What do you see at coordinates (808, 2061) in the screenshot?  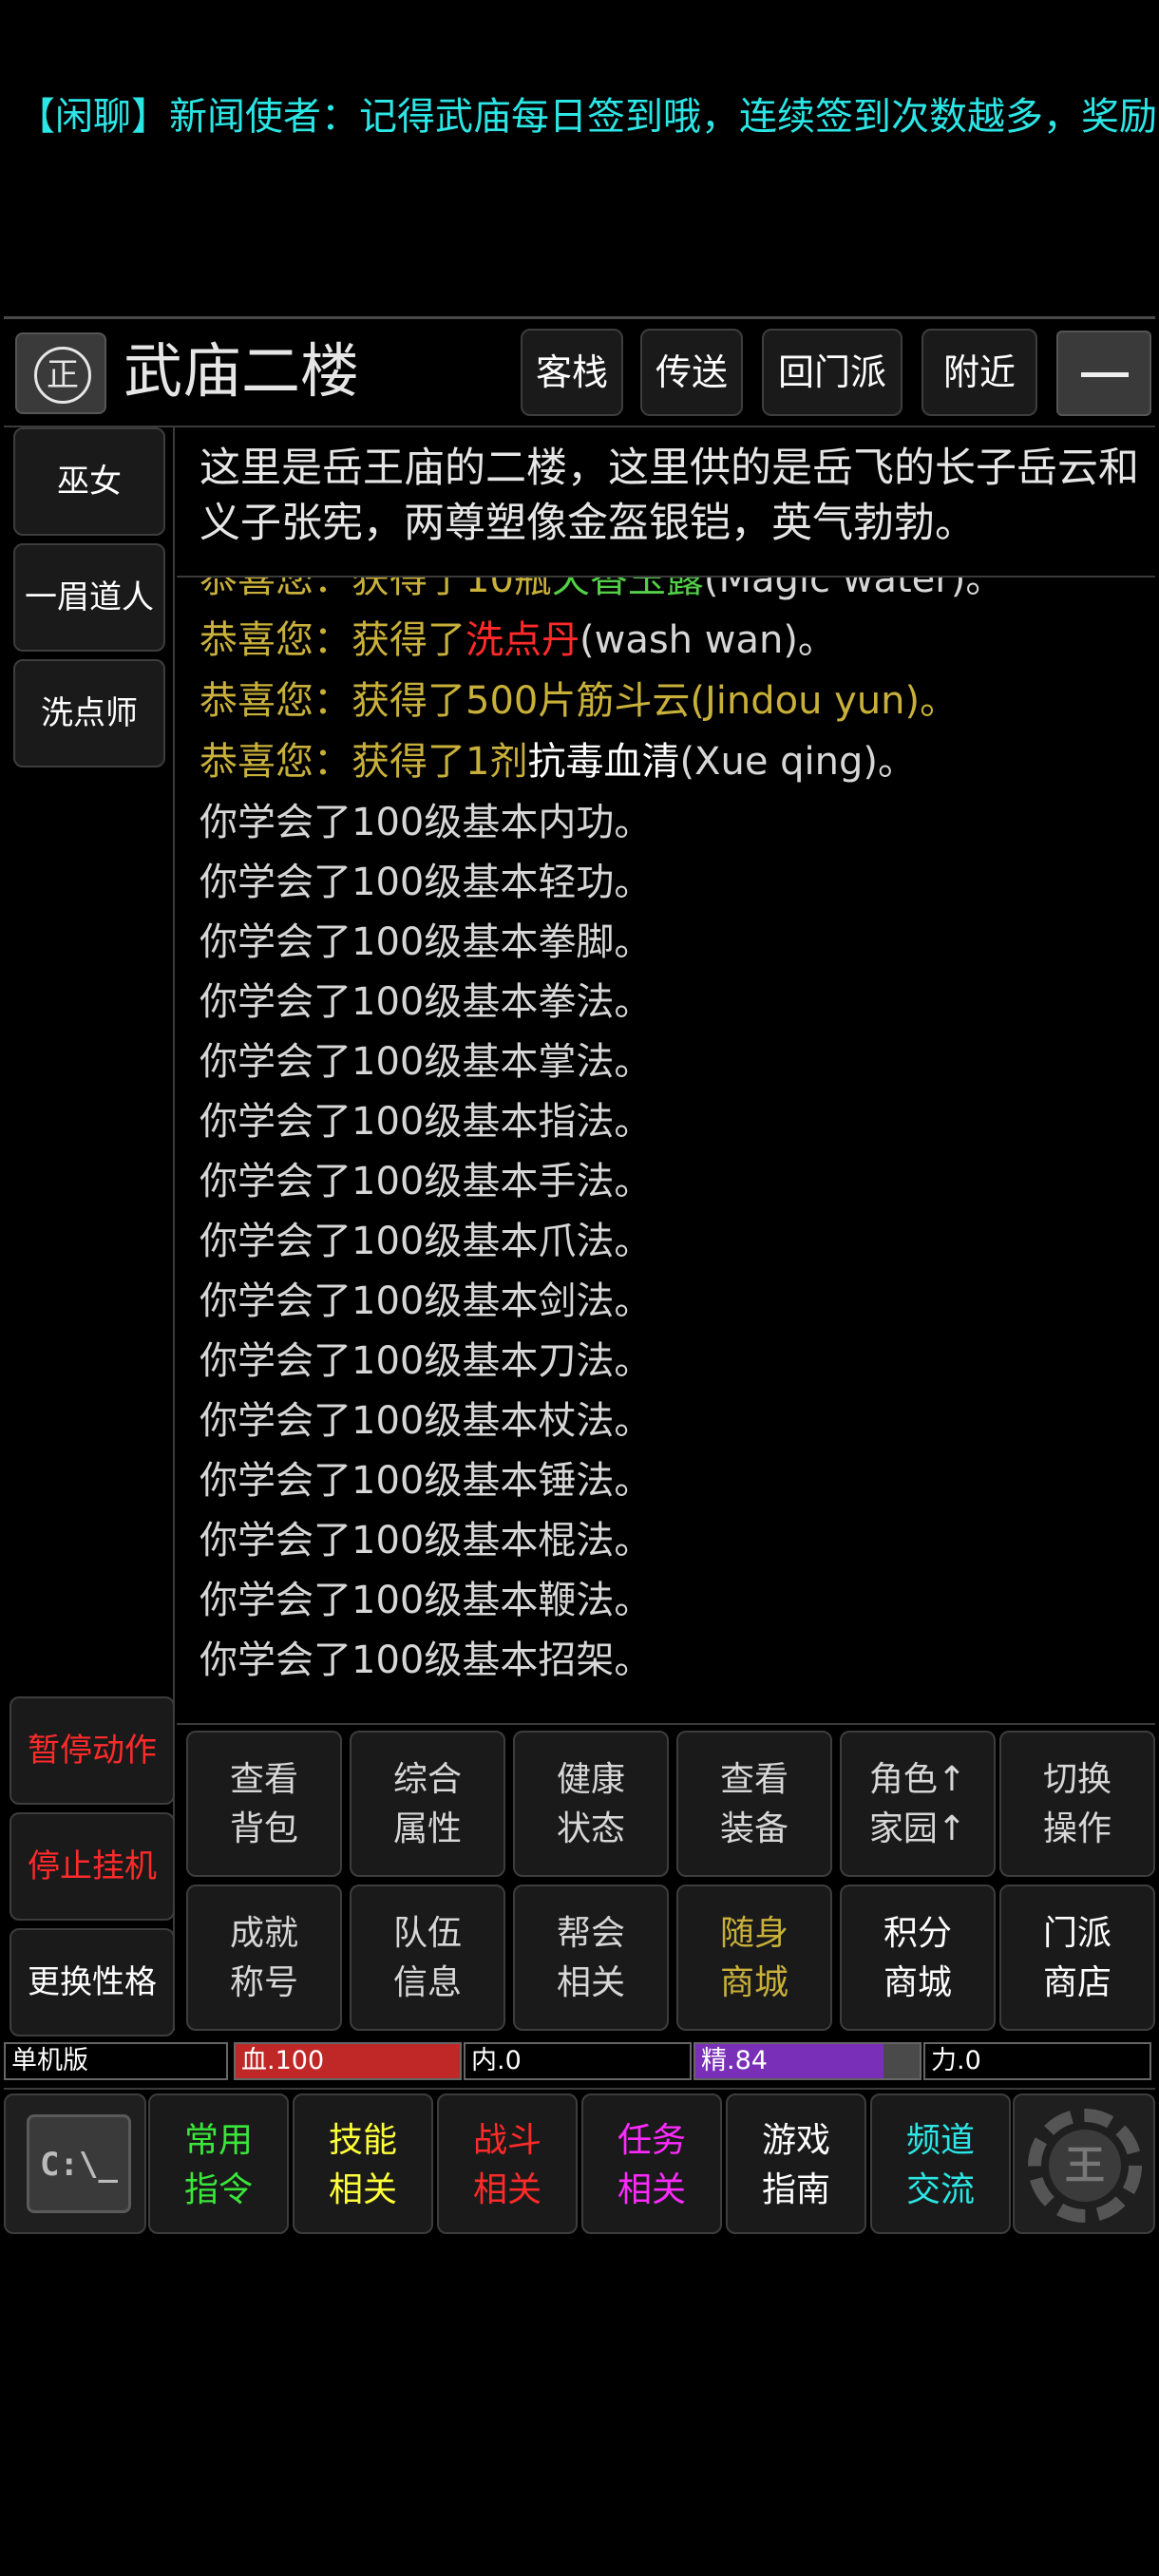 I see `jing-bar: 精.84` at bounding box center [808, 2061].